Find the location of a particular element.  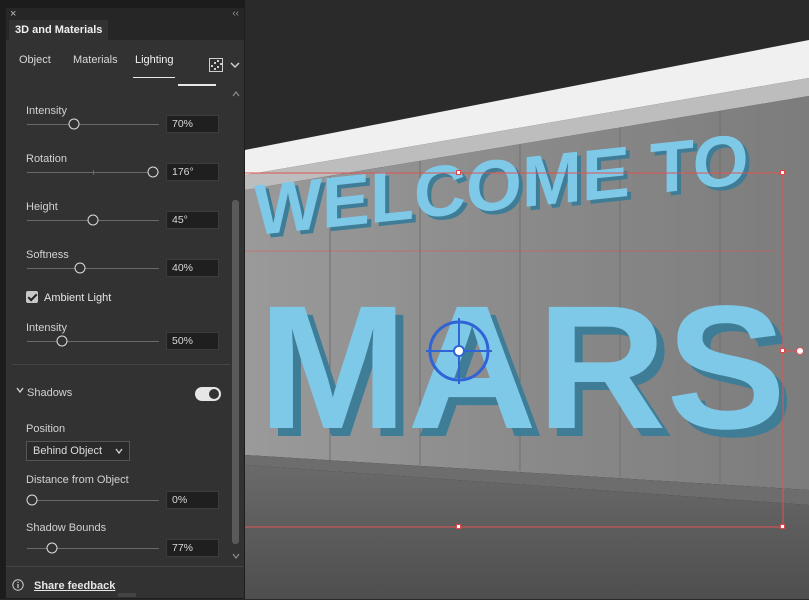

scroll-down-icon is located at coordinates (236, 556).